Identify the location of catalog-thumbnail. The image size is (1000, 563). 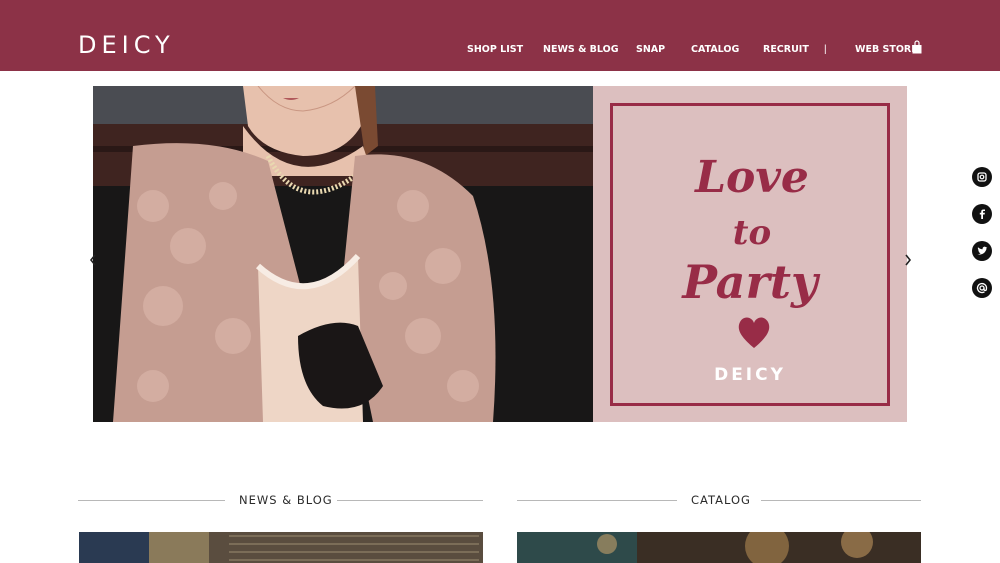
(719, 547).